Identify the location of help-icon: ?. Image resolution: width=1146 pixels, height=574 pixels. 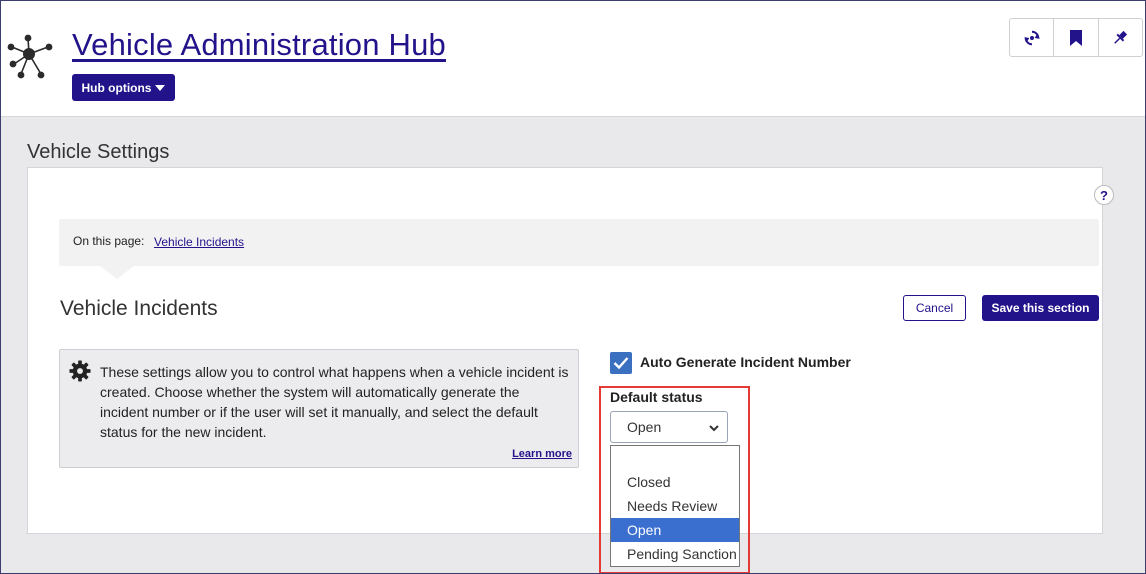
(1104, 195).